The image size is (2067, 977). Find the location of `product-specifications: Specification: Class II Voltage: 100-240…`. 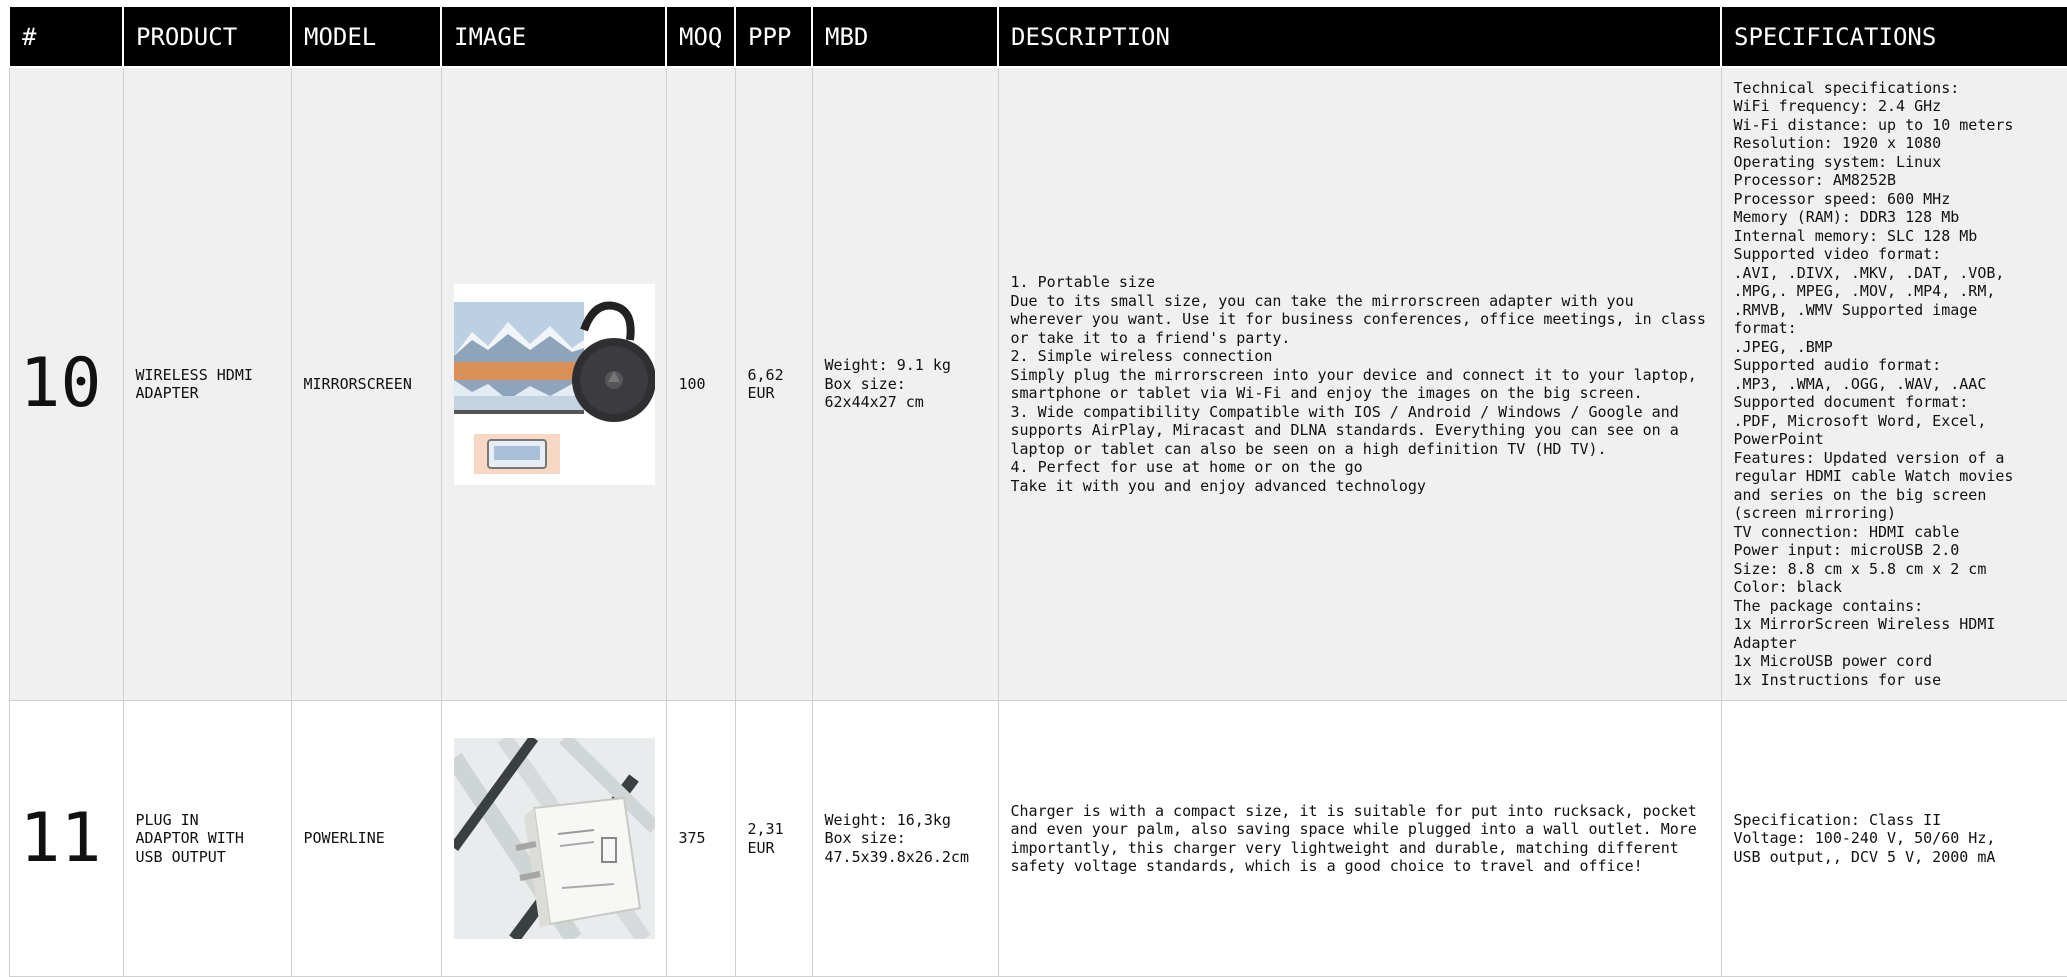

product-specifications: Specification: Class II Voltage: 100-240… is located at coordinates (1893, 838).